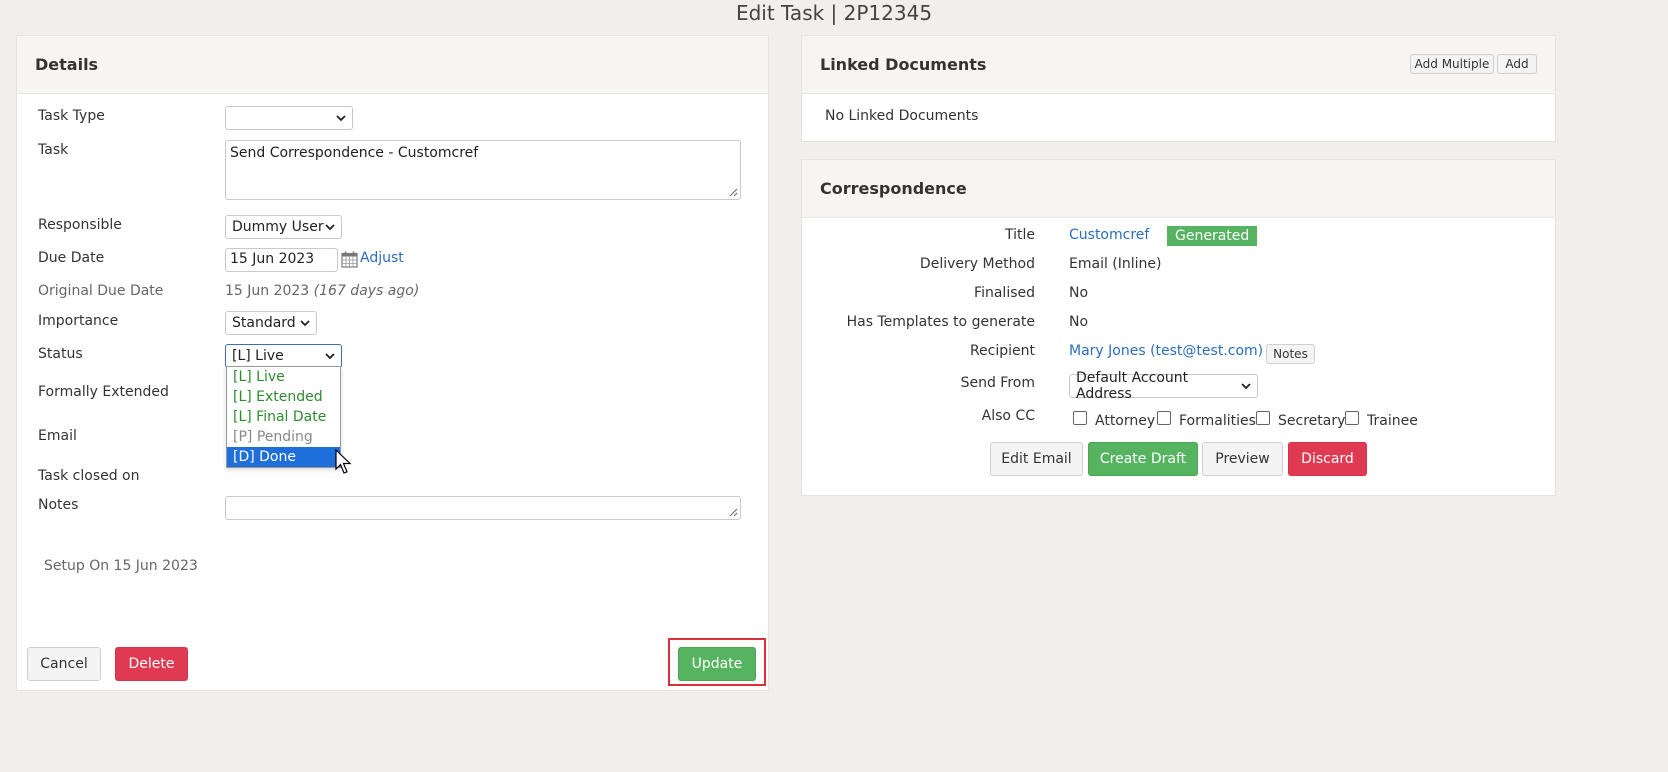 Image resolution: width=1668 pixels, height=772 pixels. What do you see at coordinates (902, 116) in the screenshot?
I see `no-linked-documents-text: No Linked Documents` at bounding box center [902, 116].